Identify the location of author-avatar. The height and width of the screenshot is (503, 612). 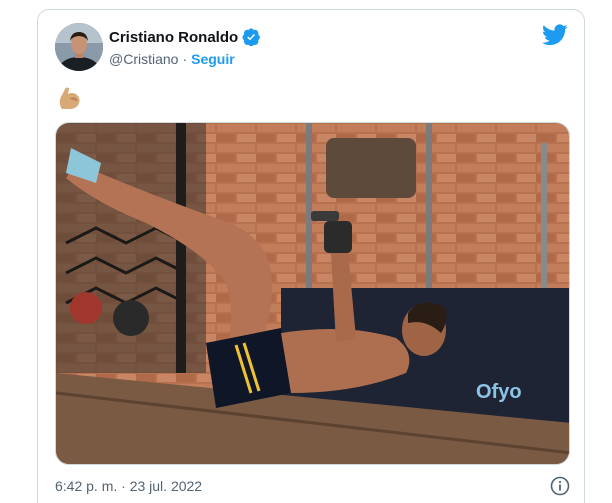
(79, 47).